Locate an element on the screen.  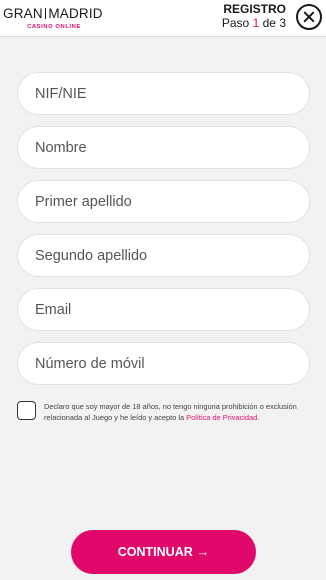
logo-tagline: CASINO ONLINE is located at coordinates (54, 27).